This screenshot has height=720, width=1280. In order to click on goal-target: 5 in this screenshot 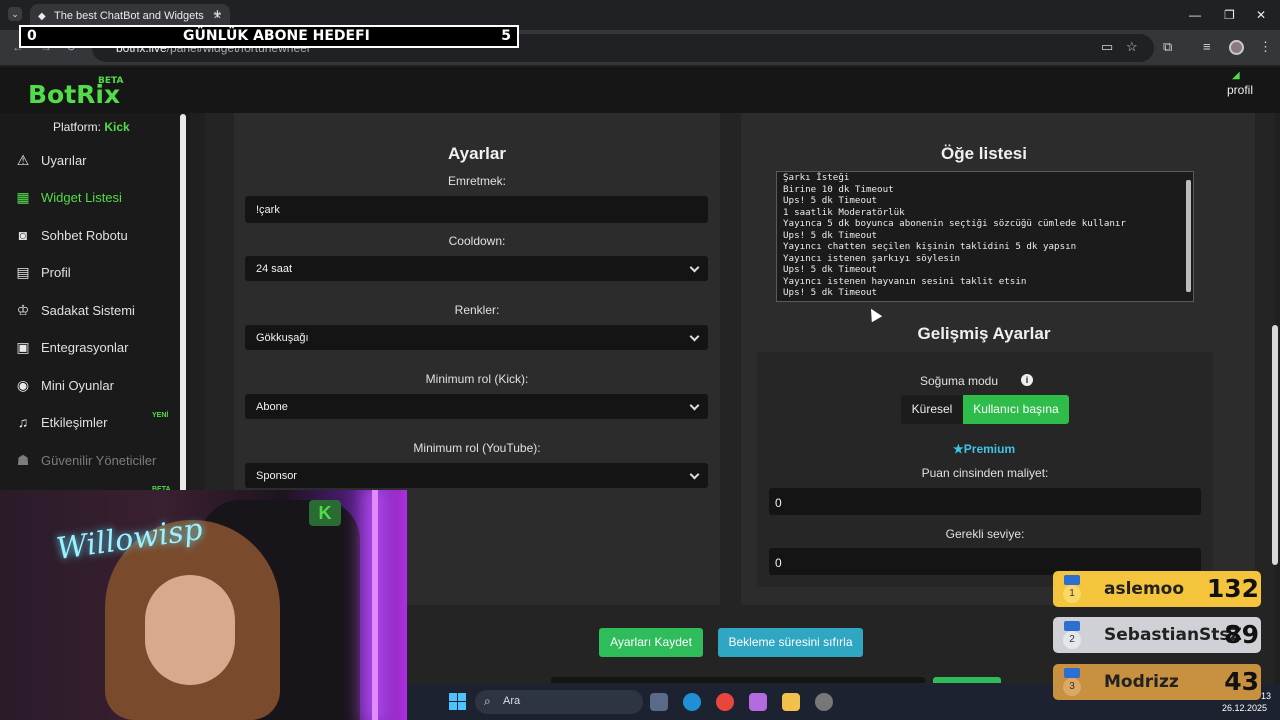, I will do `click(506, 36)`.